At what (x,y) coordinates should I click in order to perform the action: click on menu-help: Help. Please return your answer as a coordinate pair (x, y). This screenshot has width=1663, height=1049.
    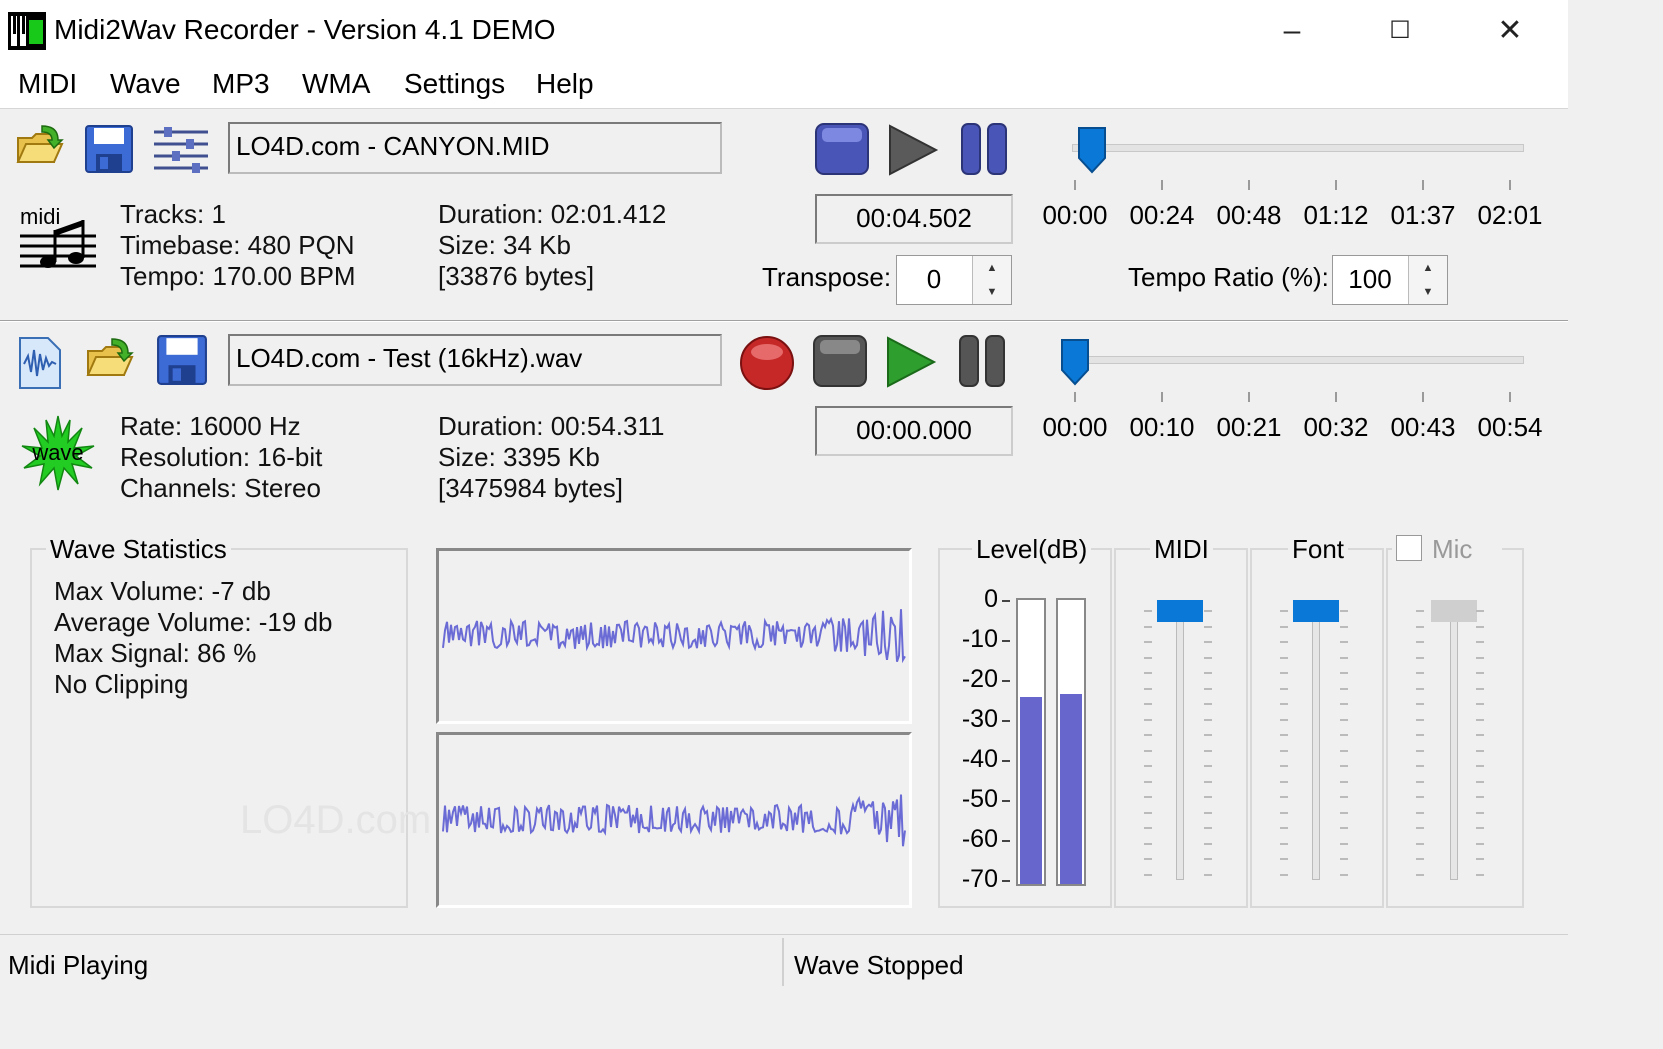
    Looking at the image, I should click on (565, 84).